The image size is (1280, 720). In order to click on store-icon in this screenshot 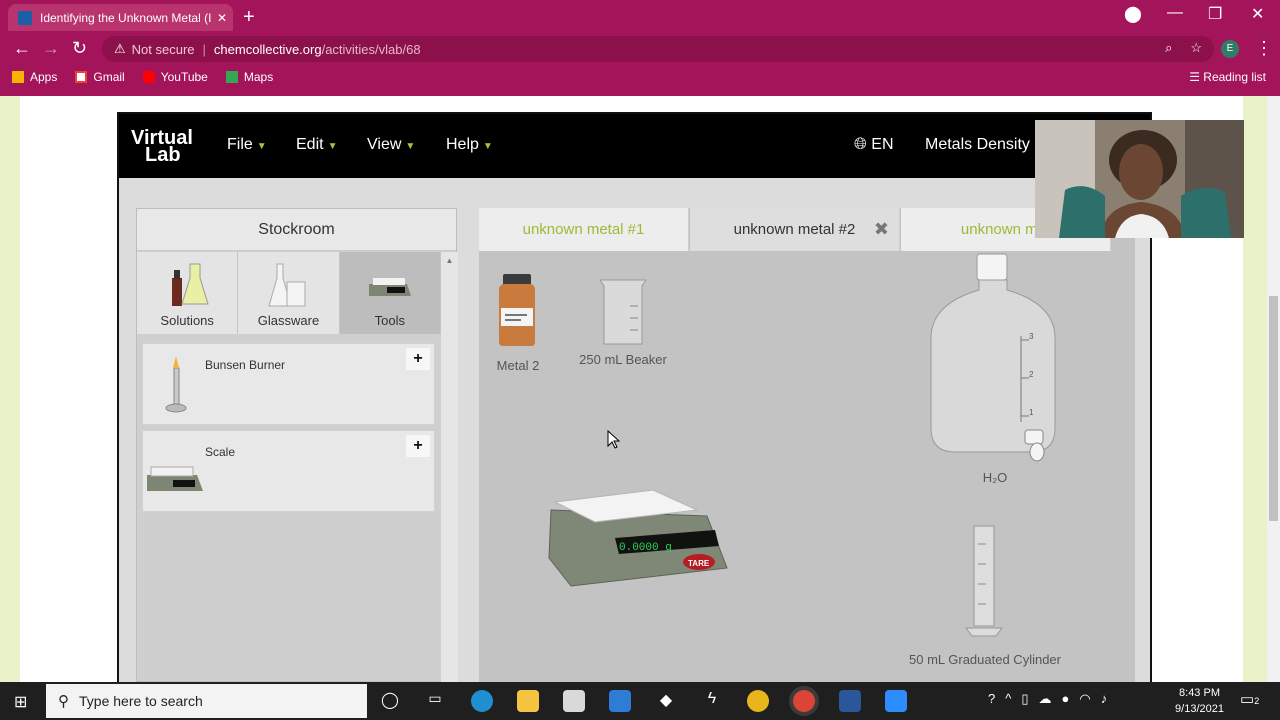, I will do `click(574, 701)`.